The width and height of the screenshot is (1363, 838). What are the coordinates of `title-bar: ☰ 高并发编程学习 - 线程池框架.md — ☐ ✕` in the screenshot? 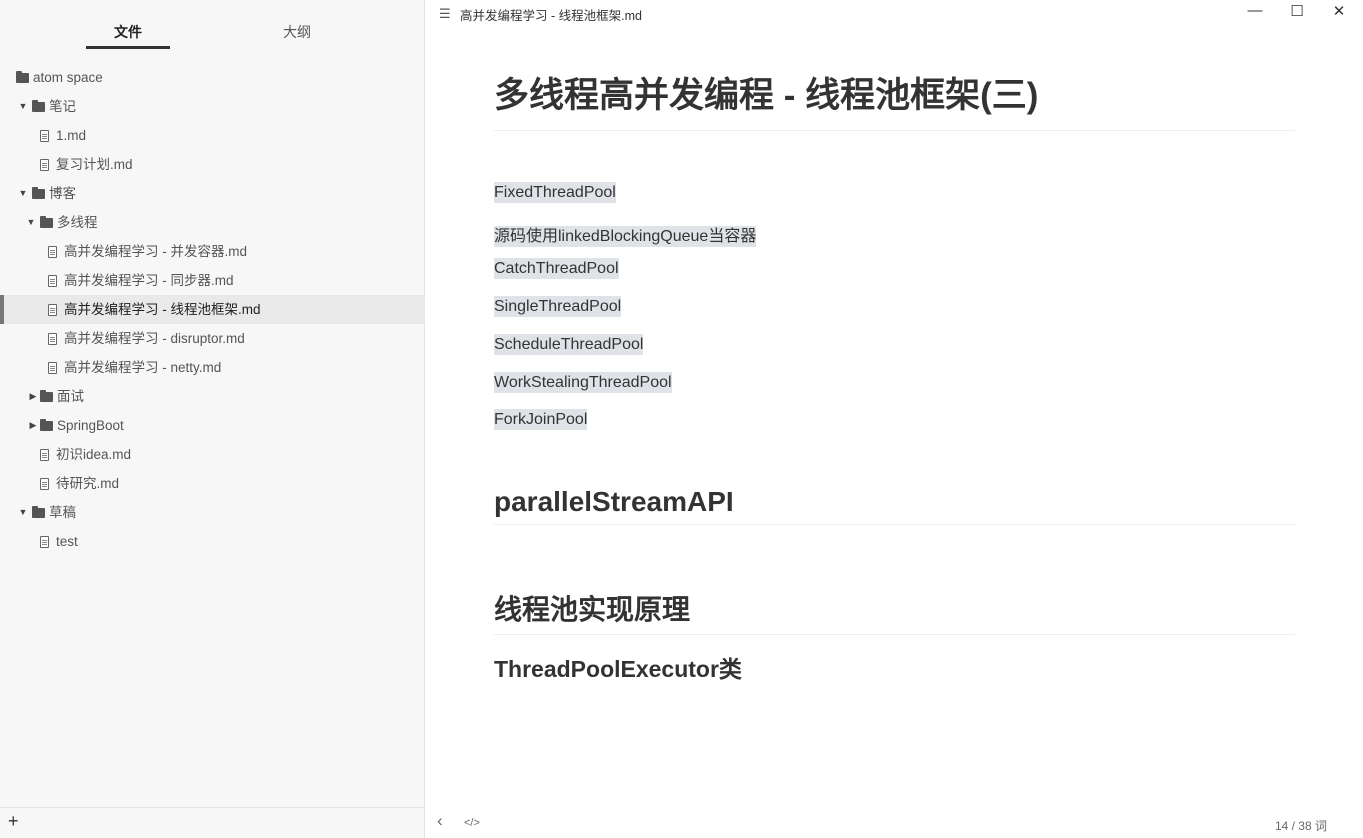 It's located at (894, 14).